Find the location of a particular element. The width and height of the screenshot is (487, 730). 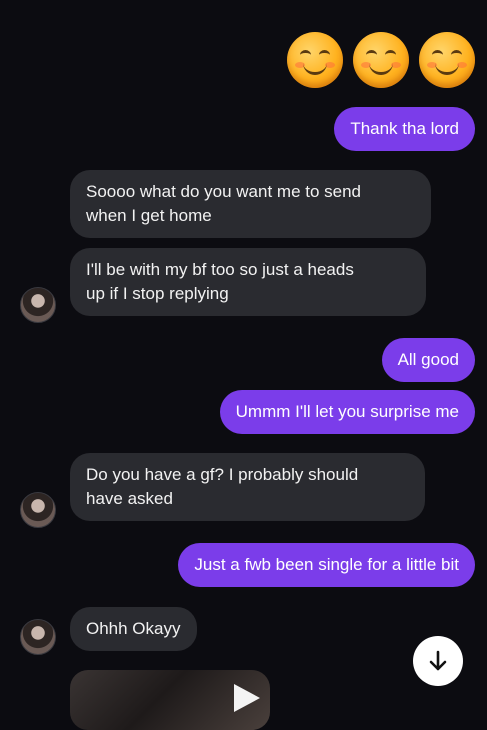

message-bubble-outgoing: Thank tha lord is located at coordinates (404, 129).